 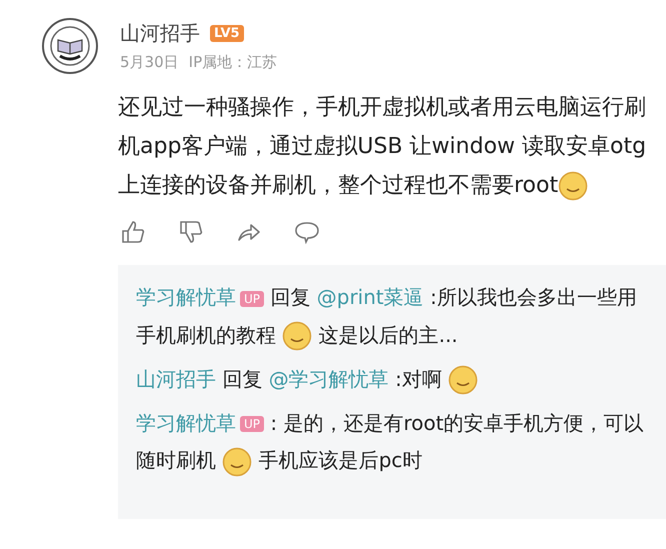 What do you see at coordinates (133, 232) in the screenshot?
I see `thumbs-up-icon` at bounding box center [133, 232].